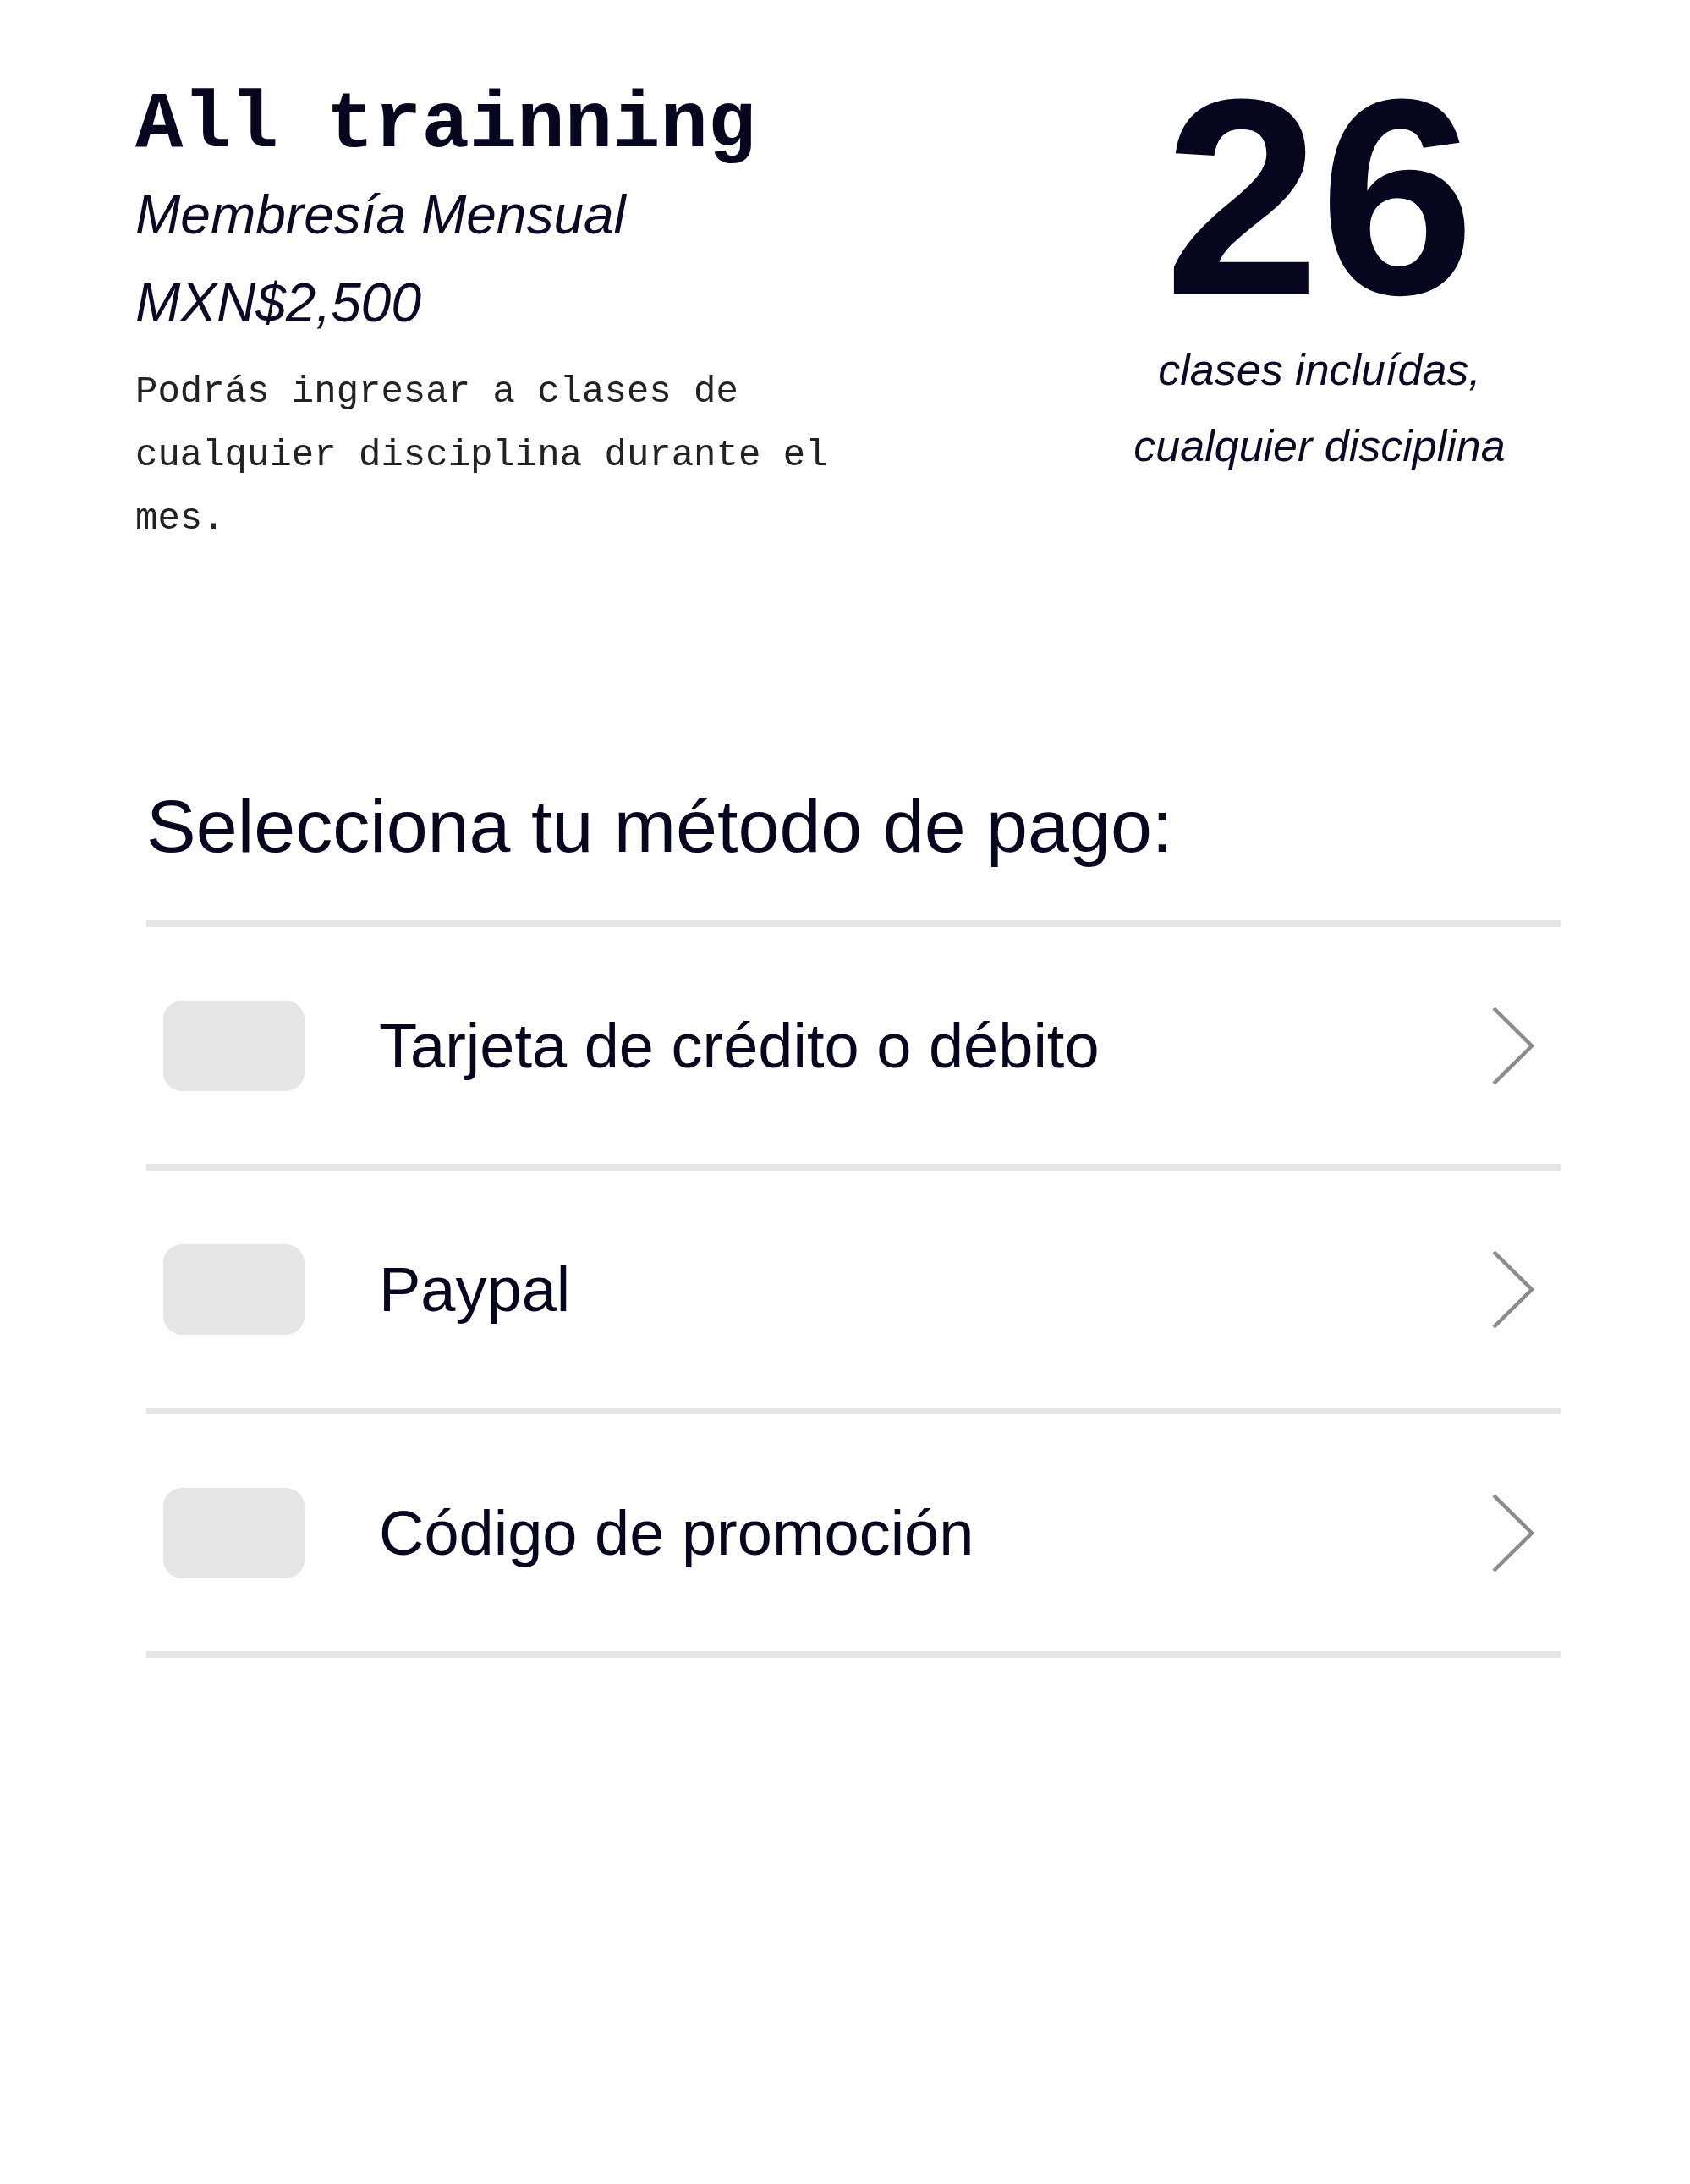 The height and width of the screenshot is (2184, 1690). I want to click on plan-title: All trainning, so click(445, 126).